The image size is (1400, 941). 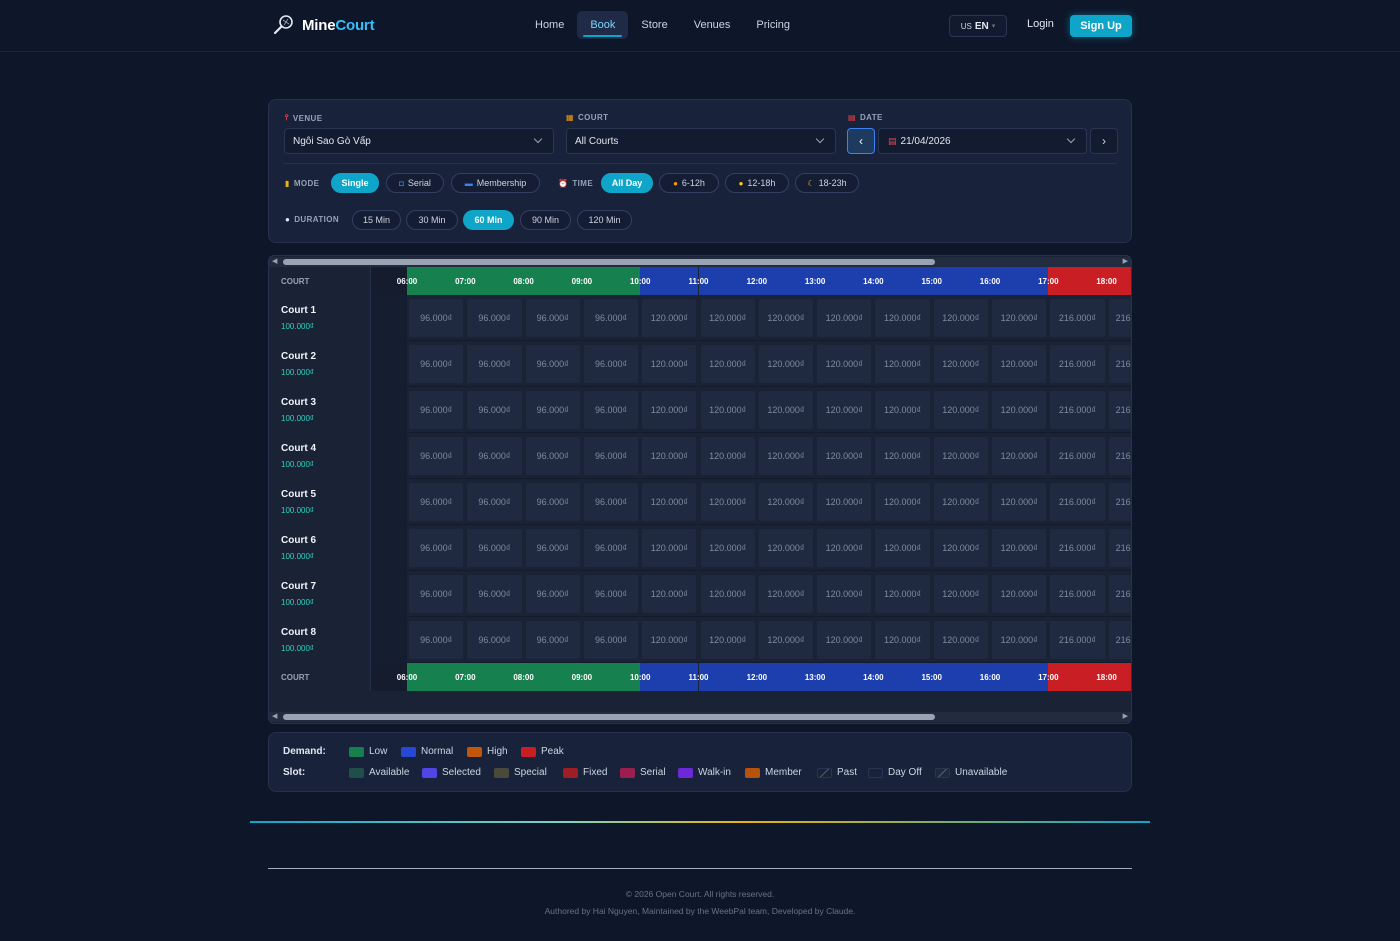 What do you see at coordinates (609, 262) in the screenshot?
I see `scroll-thumb` at bounding box center [609, 262].